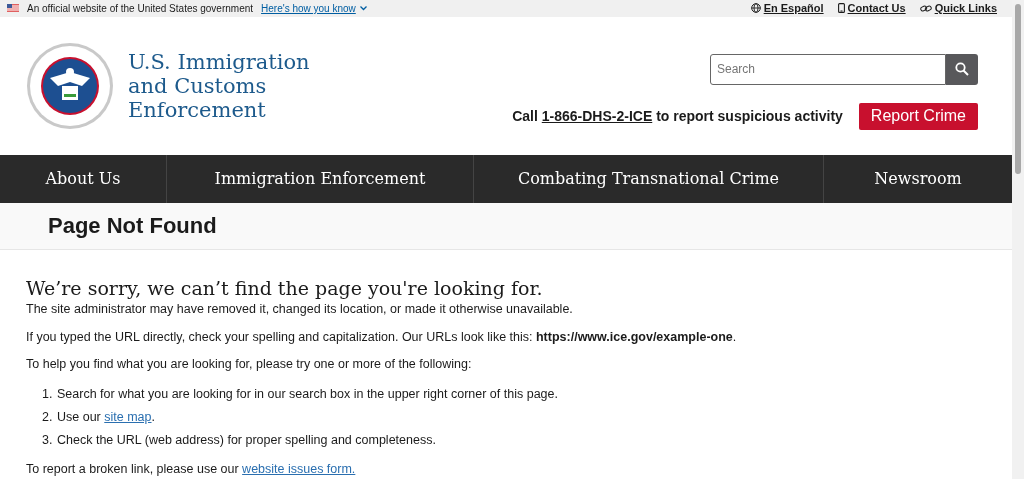  Describe the element at coordinates (828, 69) in the screenshot. I see `search-field: Search` at that location.